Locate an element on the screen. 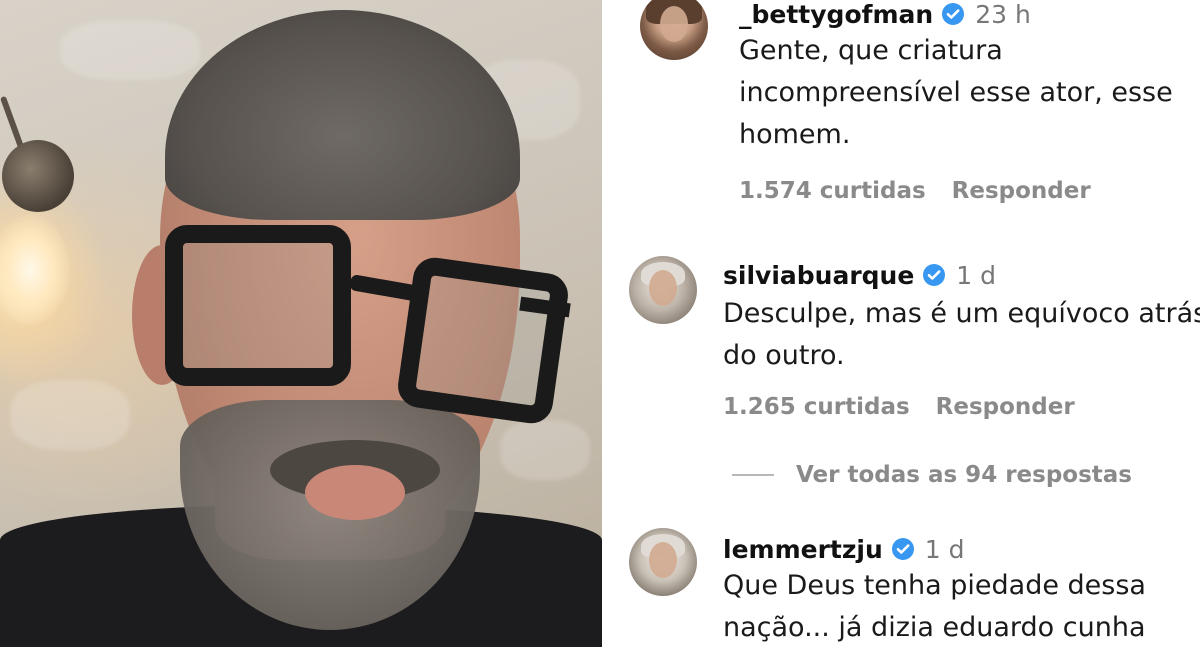  person-mouth is located at coordinates (355, 492).